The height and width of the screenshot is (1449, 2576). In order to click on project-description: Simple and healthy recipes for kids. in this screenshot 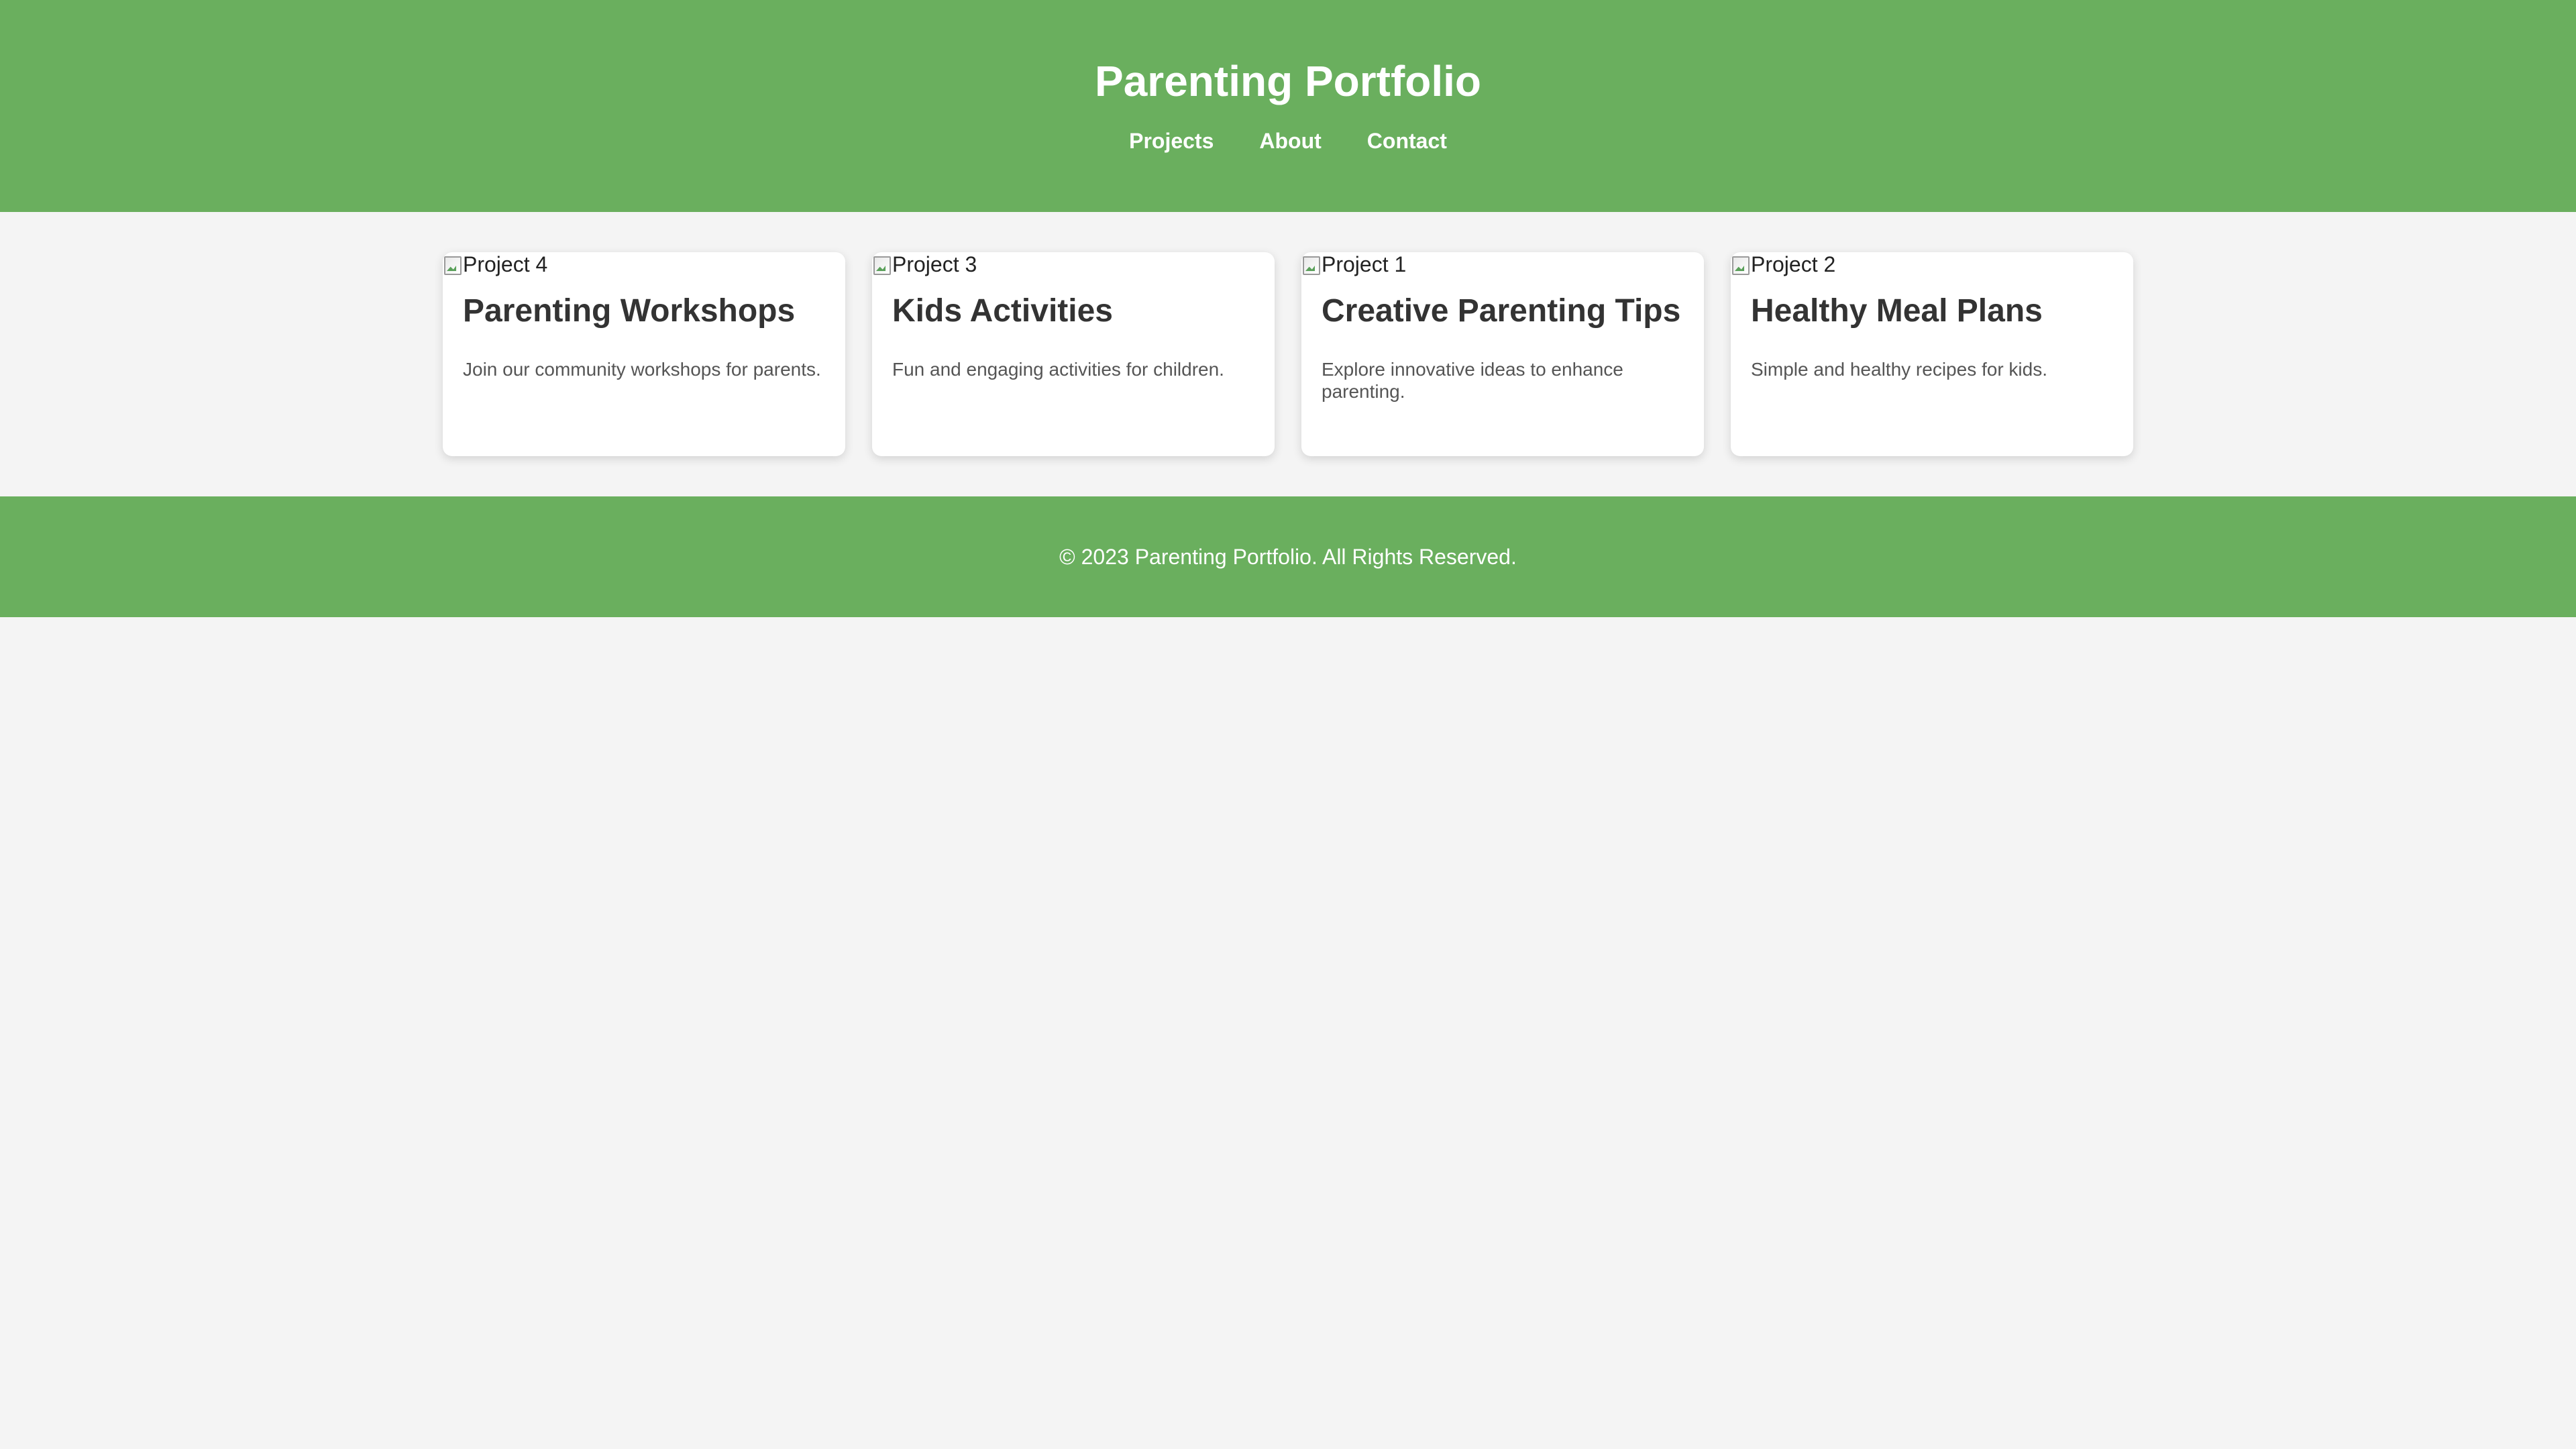, I will do `click(1899, 369)`.